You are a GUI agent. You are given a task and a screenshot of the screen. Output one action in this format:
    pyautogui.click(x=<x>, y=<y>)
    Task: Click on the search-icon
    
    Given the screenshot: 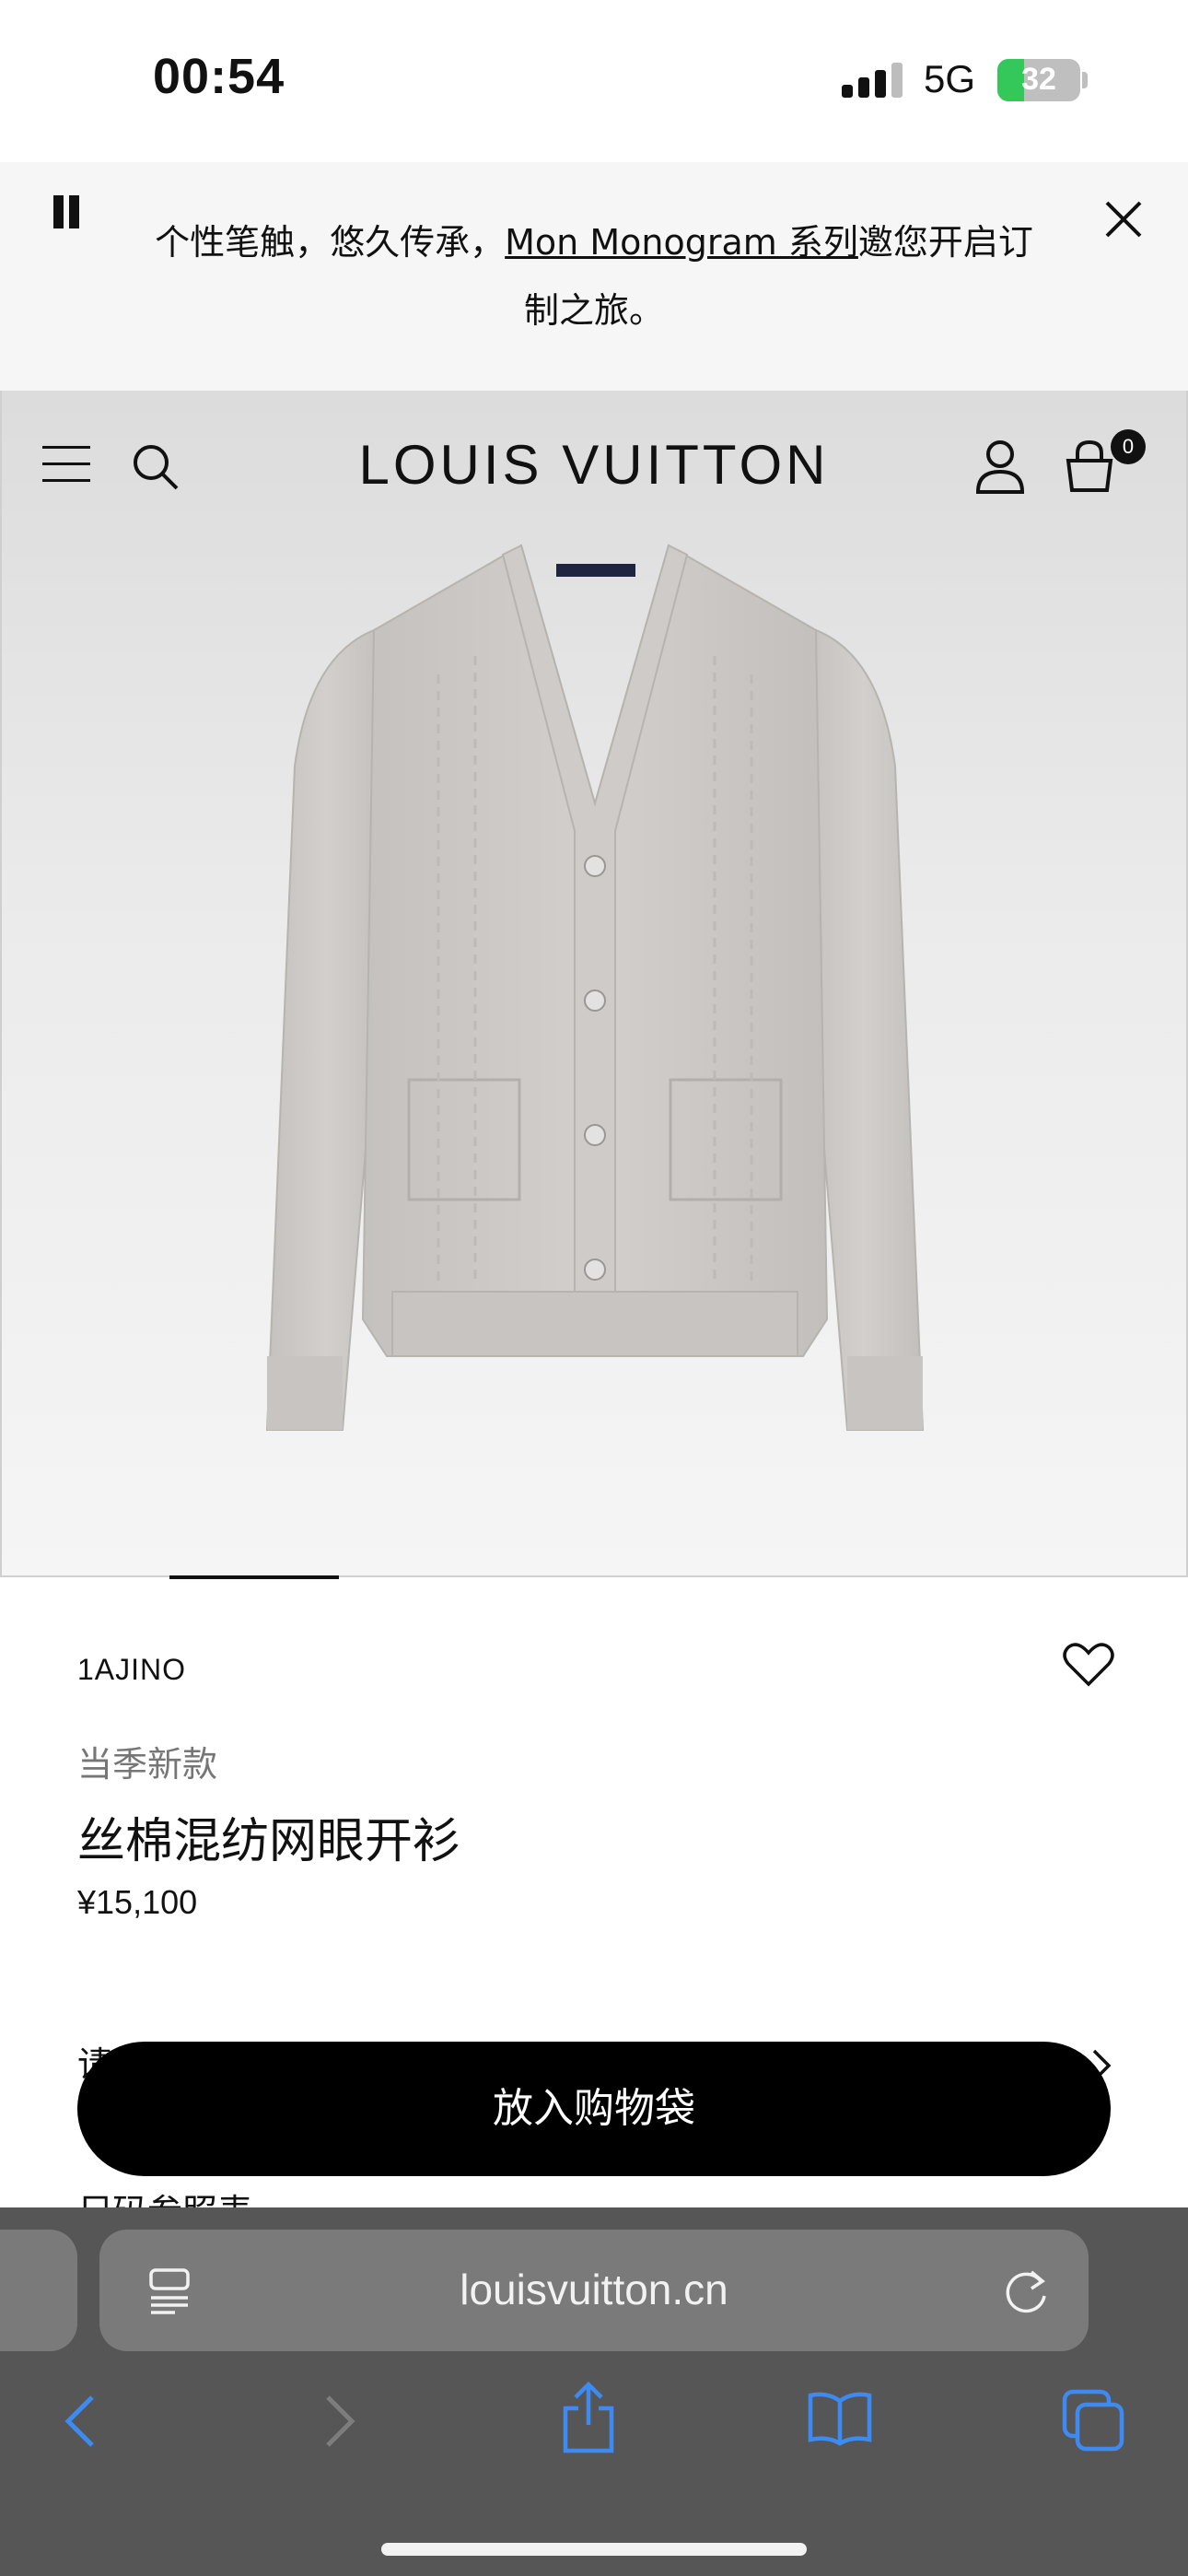 What is the action you would take?
    pyautogui.click(x=156, y=467)
    